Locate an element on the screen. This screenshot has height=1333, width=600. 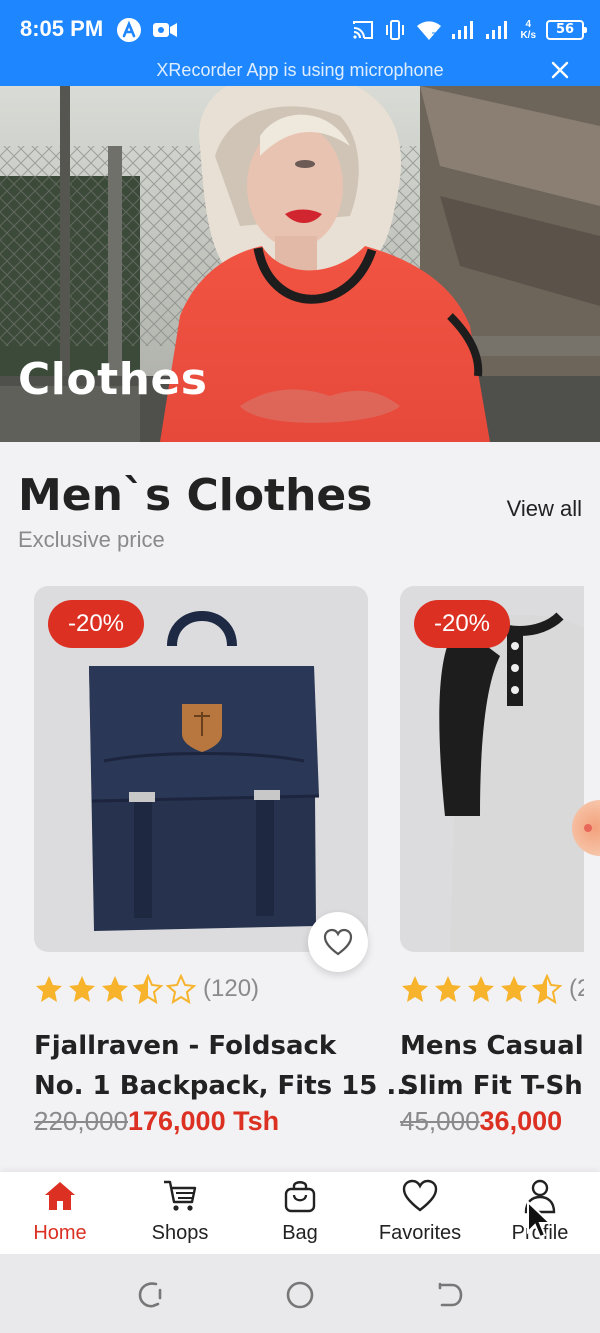
bottom-navigation: Home Shops Bag Favorites Profile is located at coordinates (300, 1213).